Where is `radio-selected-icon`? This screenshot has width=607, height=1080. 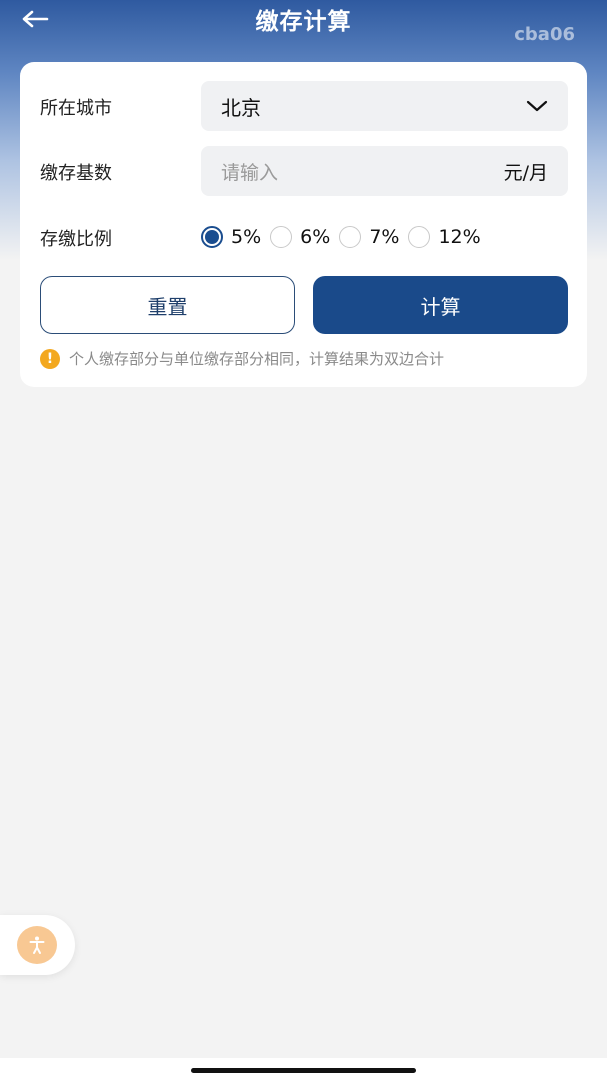 radio-selected-icon is located at coordinates (212, 237).